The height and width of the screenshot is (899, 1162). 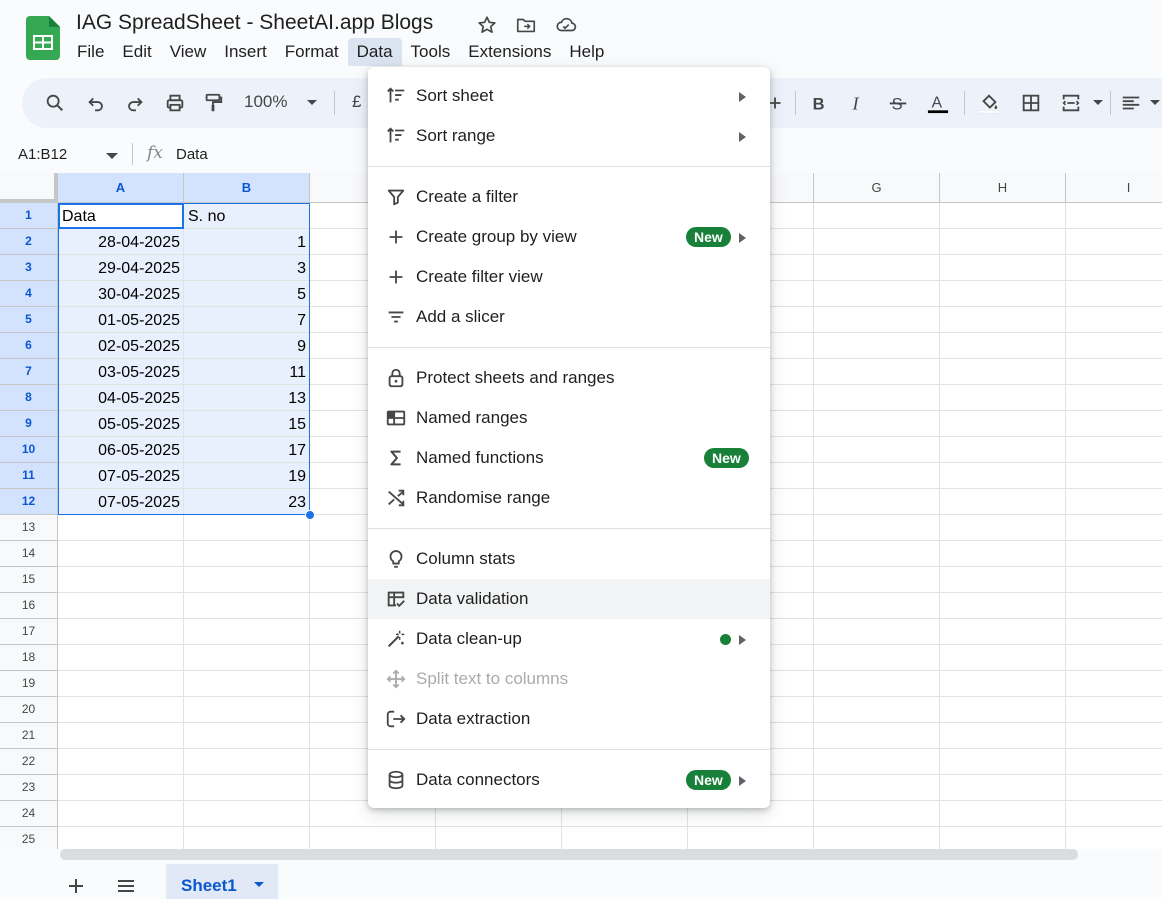 I want to click on select-all-corner, so click(x=29, y=188).